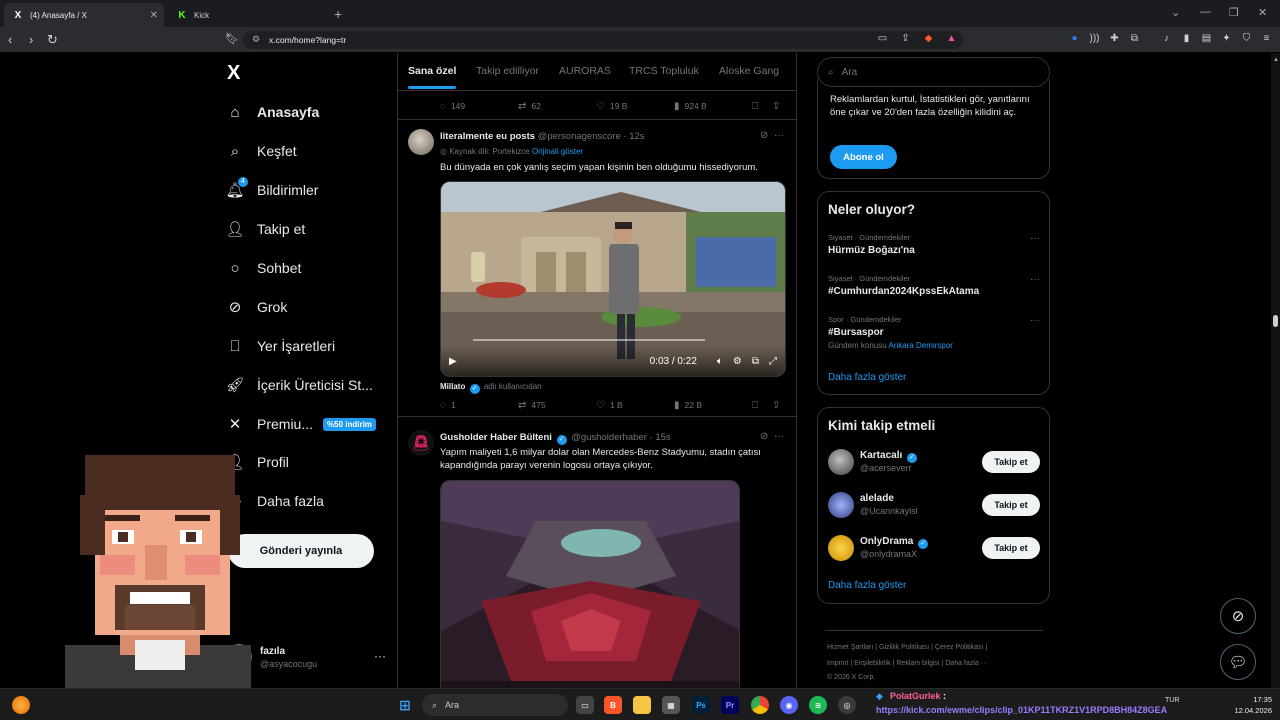 The image size is (1280, 720). I want to click on play-icon: ▶, so click(453, 361).